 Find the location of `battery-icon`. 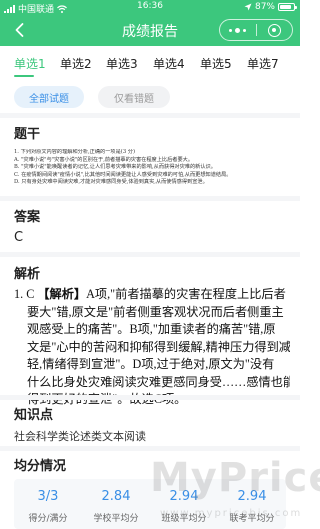

battery-icon is located at coordinates (287, 7).